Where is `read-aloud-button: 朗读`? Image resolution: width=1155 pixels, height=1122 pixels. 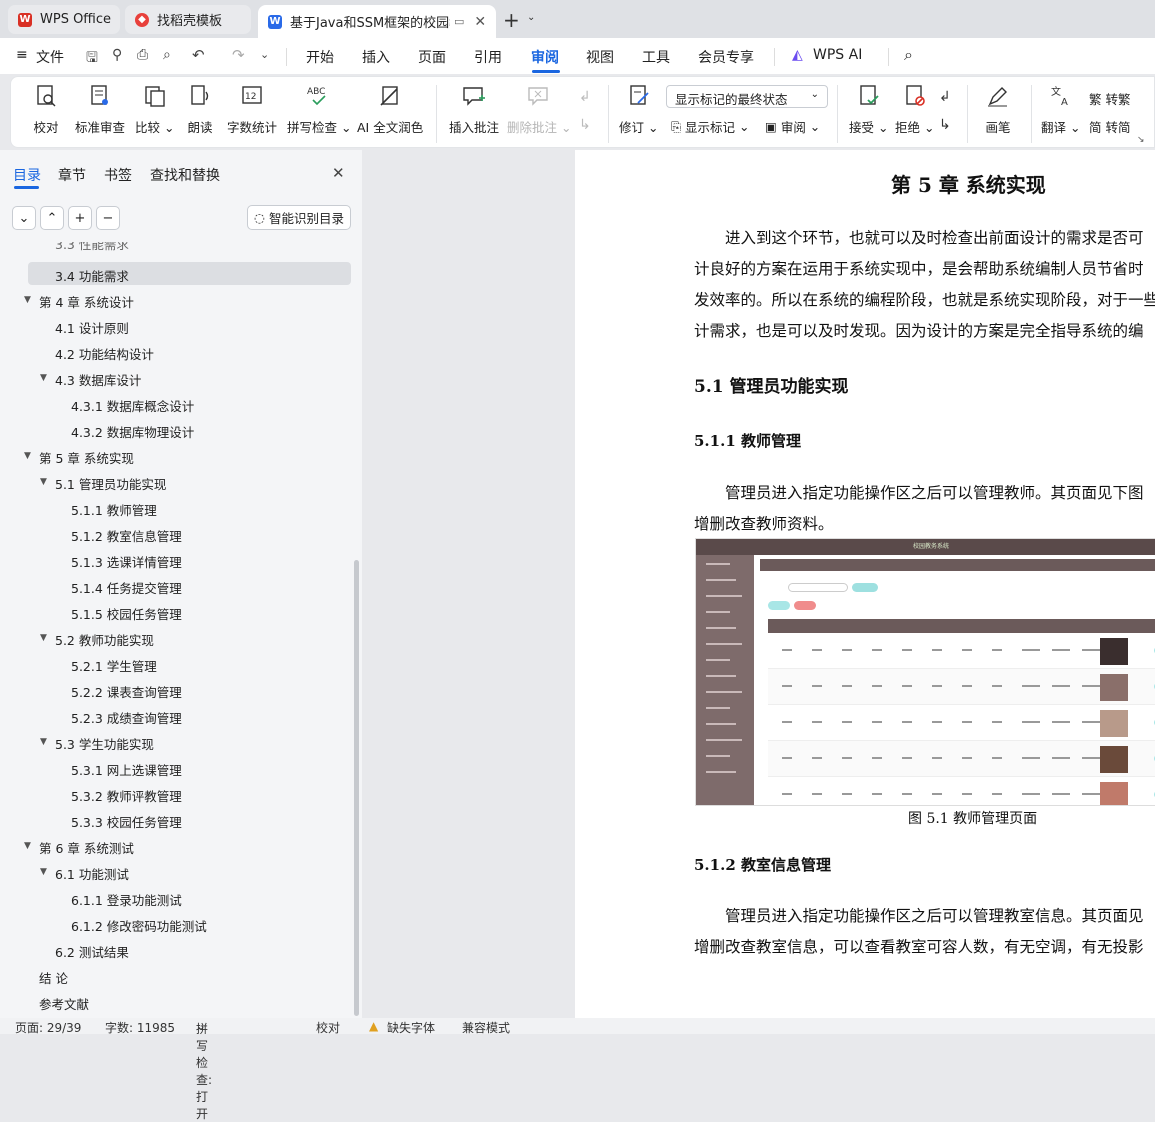
read-aloud-button: 朗读 is located at coordinates (200, 109).